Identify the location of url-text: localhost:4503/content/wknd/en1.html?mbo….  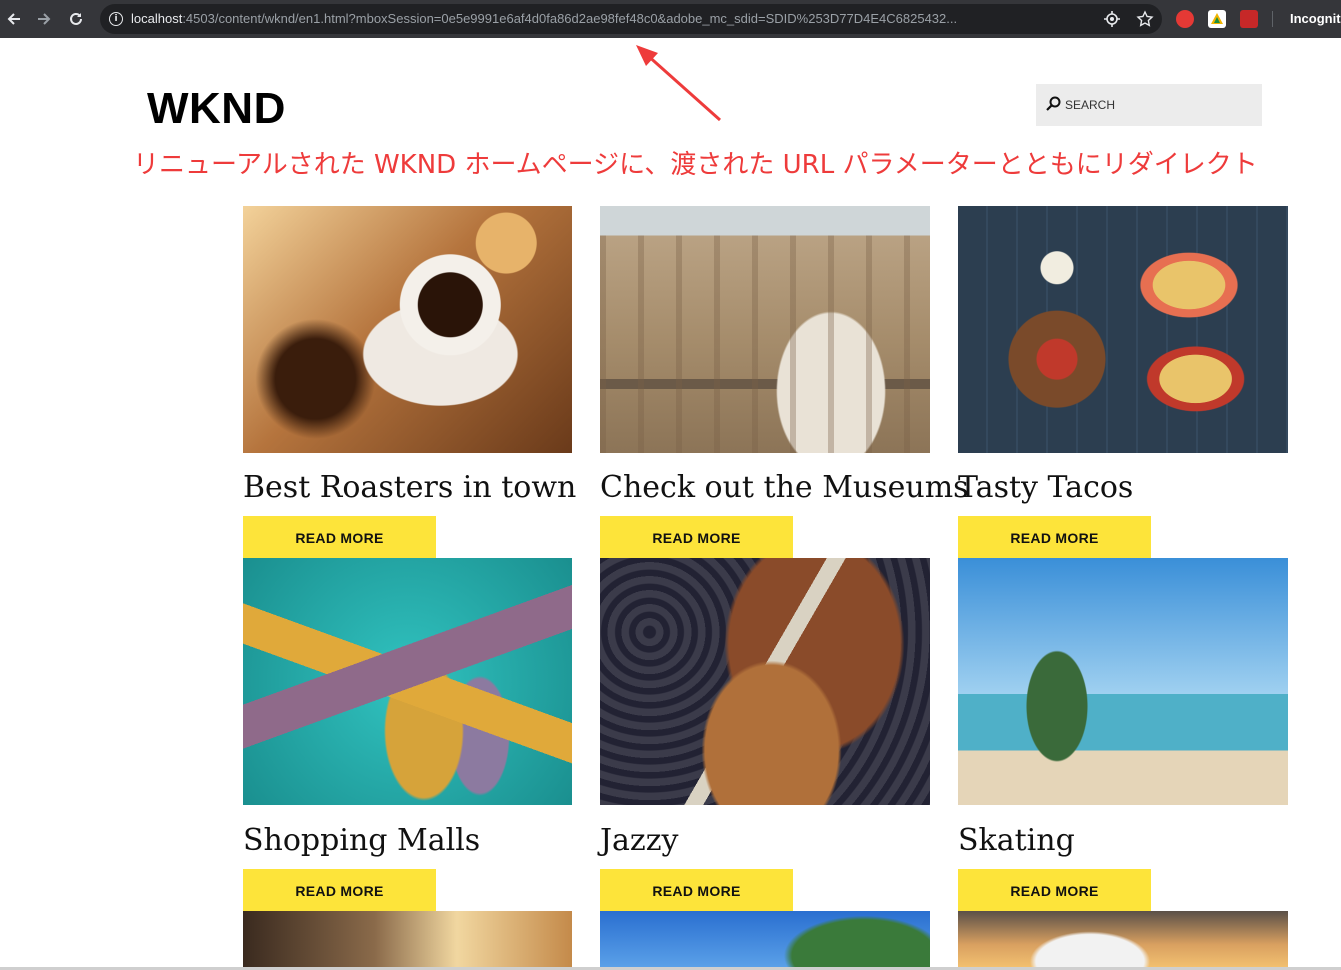
(611, 18).